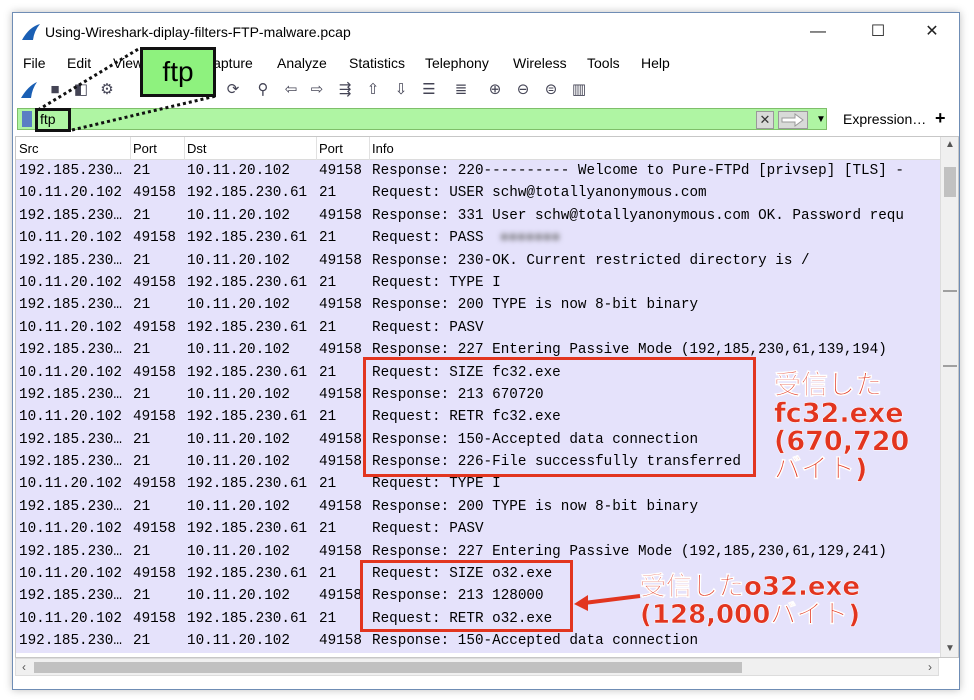 Image resolution: width=974 pixels, height=700 pixels. Describe the element at coordinates (559, 417) in the screenshot. I see `fc32-highlight-box` at that location.